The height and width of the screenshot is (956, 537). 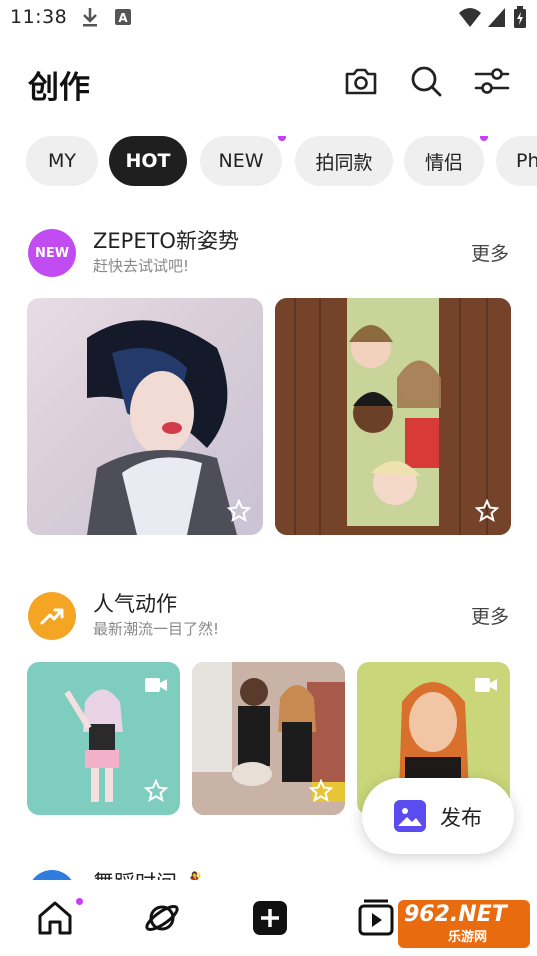 What do you see at coordinates (468, 937) in the screenshot?
I see `watermark-site: 乐游网` at bounding box center [468, 937].